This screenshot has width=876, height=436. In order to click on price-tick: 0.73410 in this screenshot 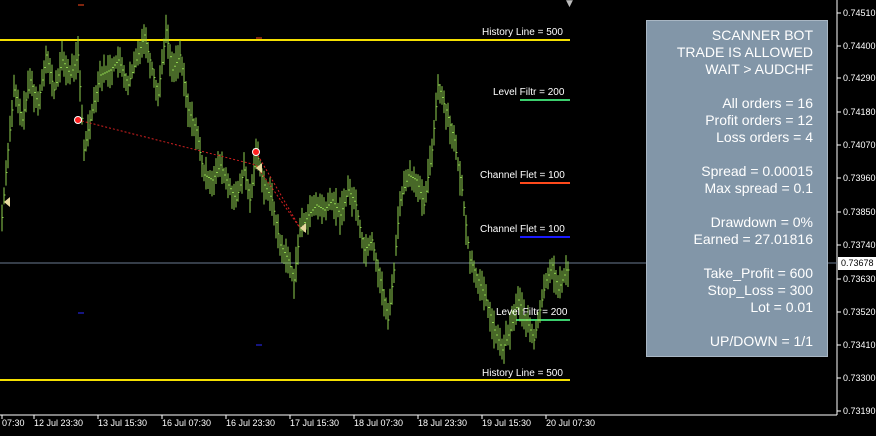, I will do `click(859, 345)`.